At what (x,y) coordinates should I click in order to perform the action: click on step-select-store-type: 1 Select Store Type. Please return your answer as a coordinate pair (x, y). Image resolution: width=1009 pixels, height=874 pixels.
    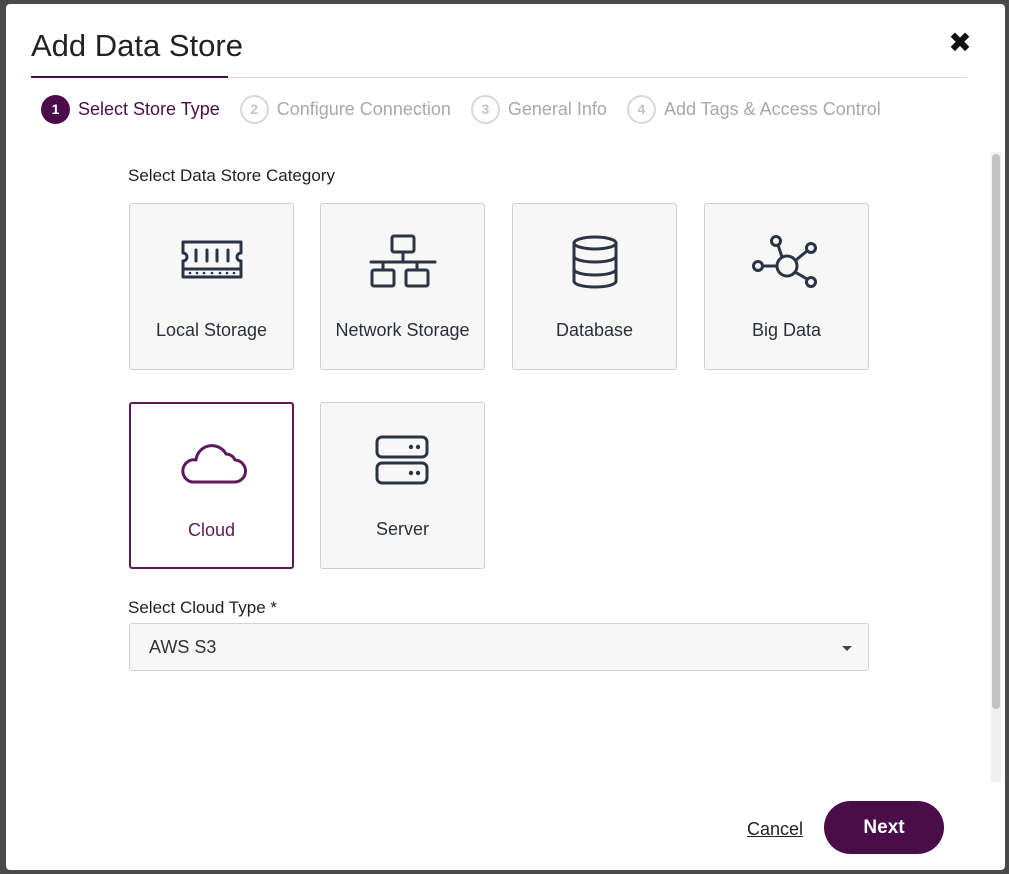
    Looking at the image, I should click on (130, 109).